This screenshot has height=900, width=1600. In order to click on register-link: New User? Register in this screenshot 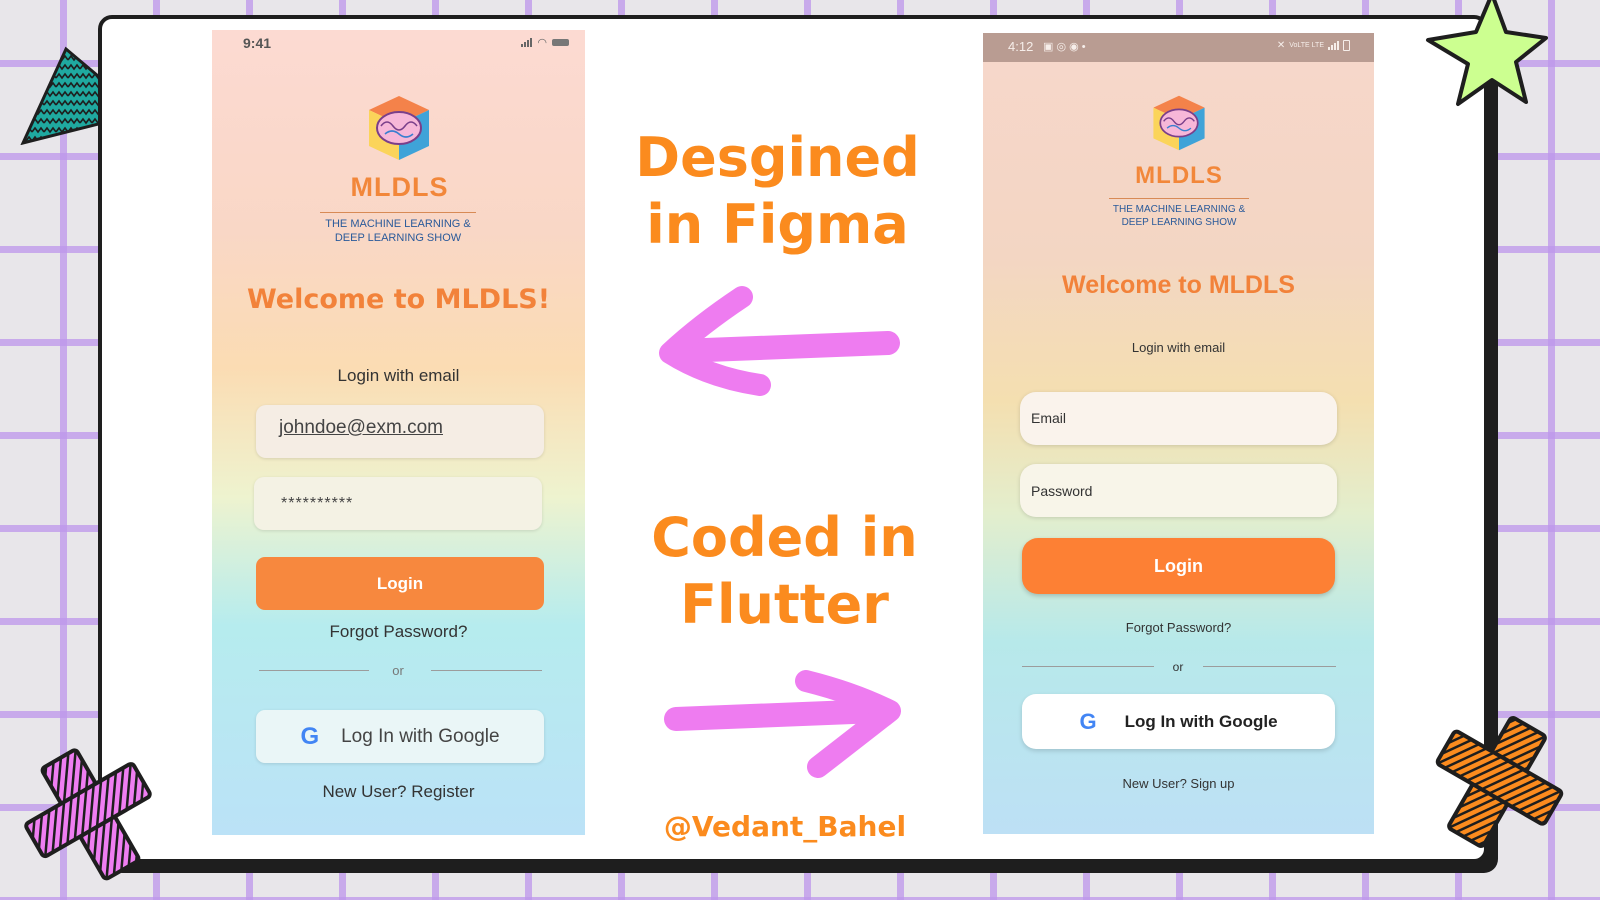, I will do `click(398, 792)`.